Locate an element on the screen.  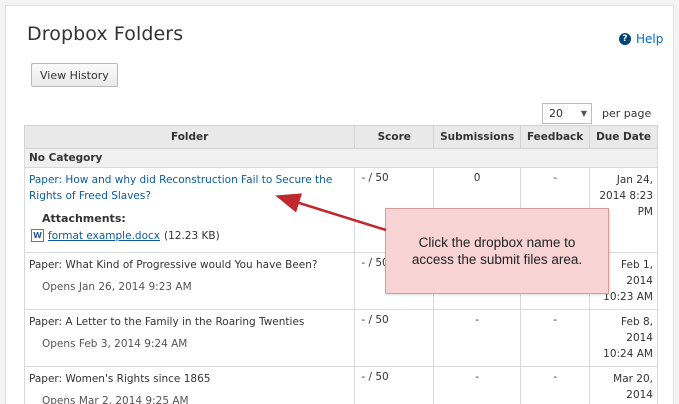
opens-date: Opens Mar 2, 2014 9:25 AM is located at coordinates (115, 399).